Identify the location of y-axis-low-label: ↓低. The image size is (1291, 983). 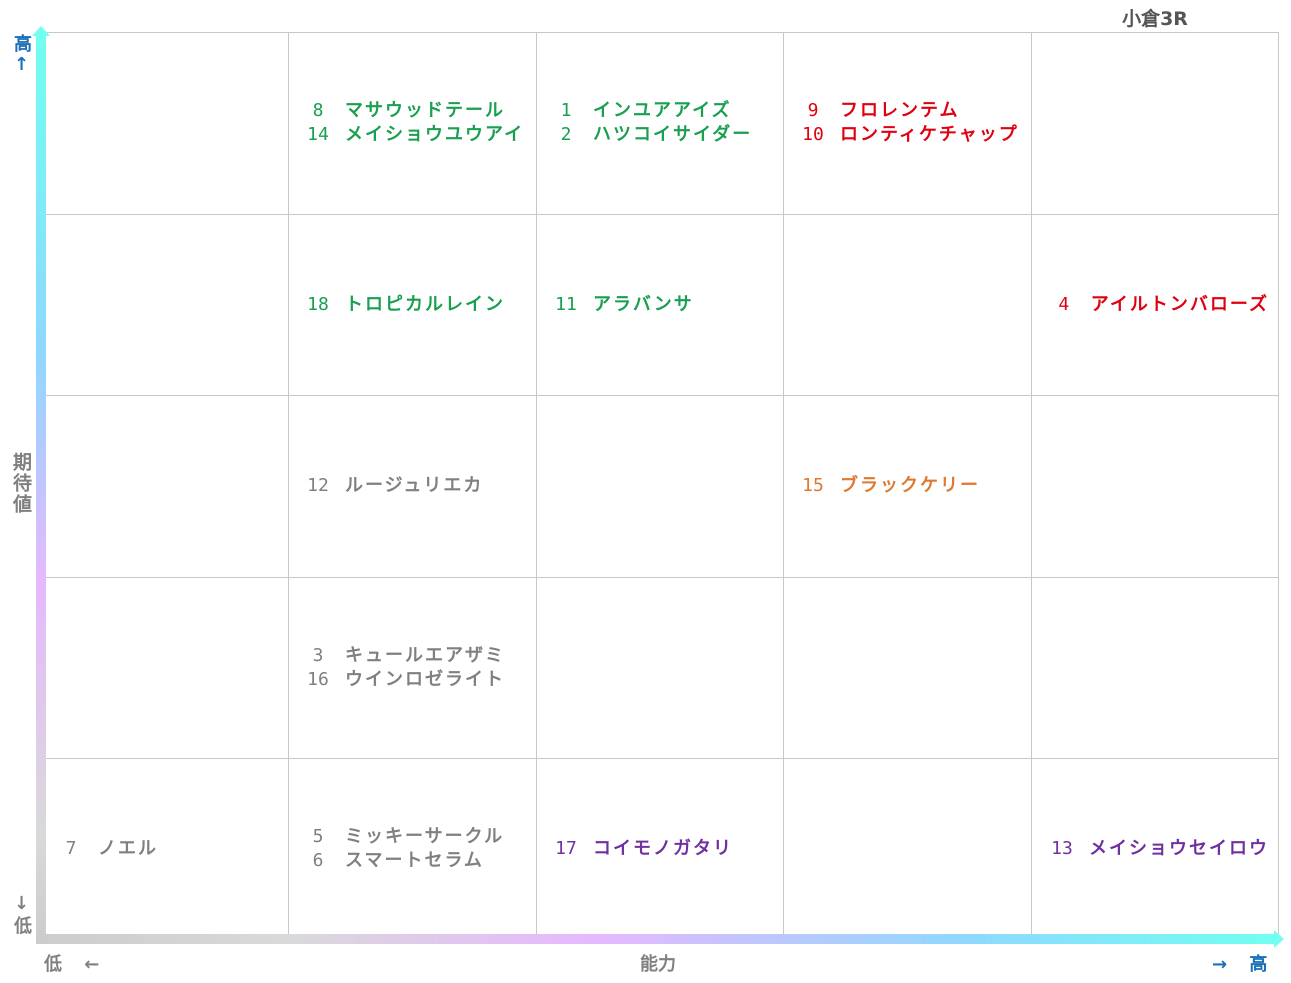
(21, 914).